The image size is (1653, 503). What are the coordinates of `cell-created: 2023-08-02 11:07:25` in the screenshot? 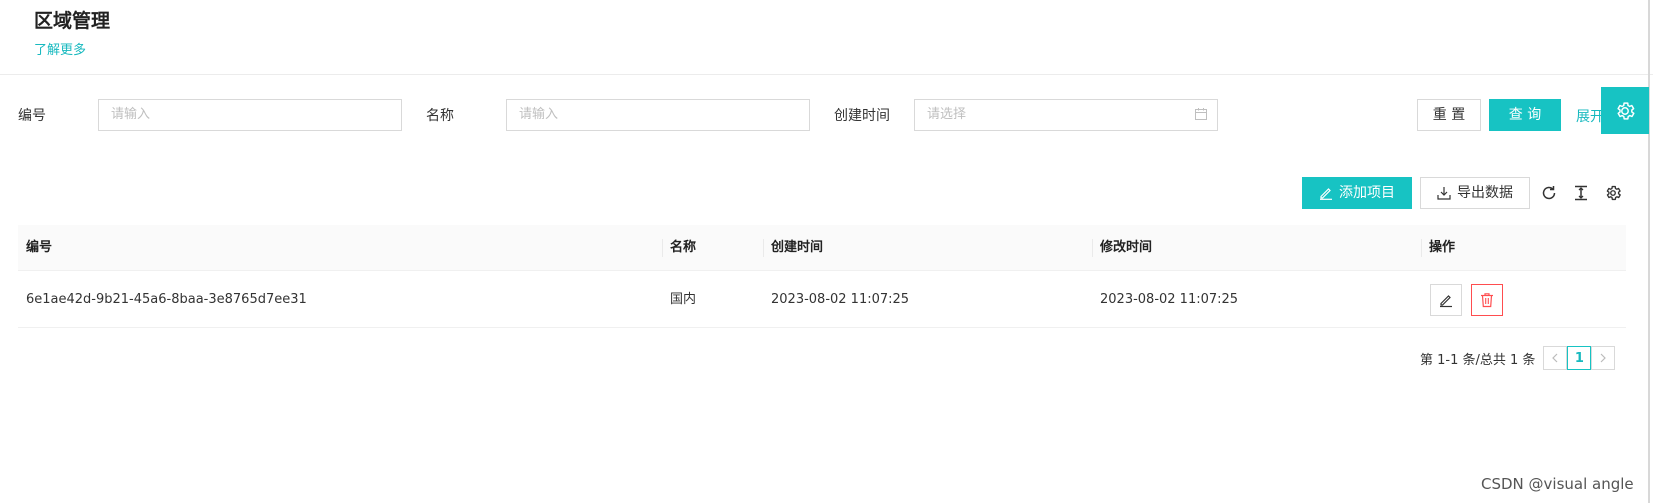 It's located at (840, 299).